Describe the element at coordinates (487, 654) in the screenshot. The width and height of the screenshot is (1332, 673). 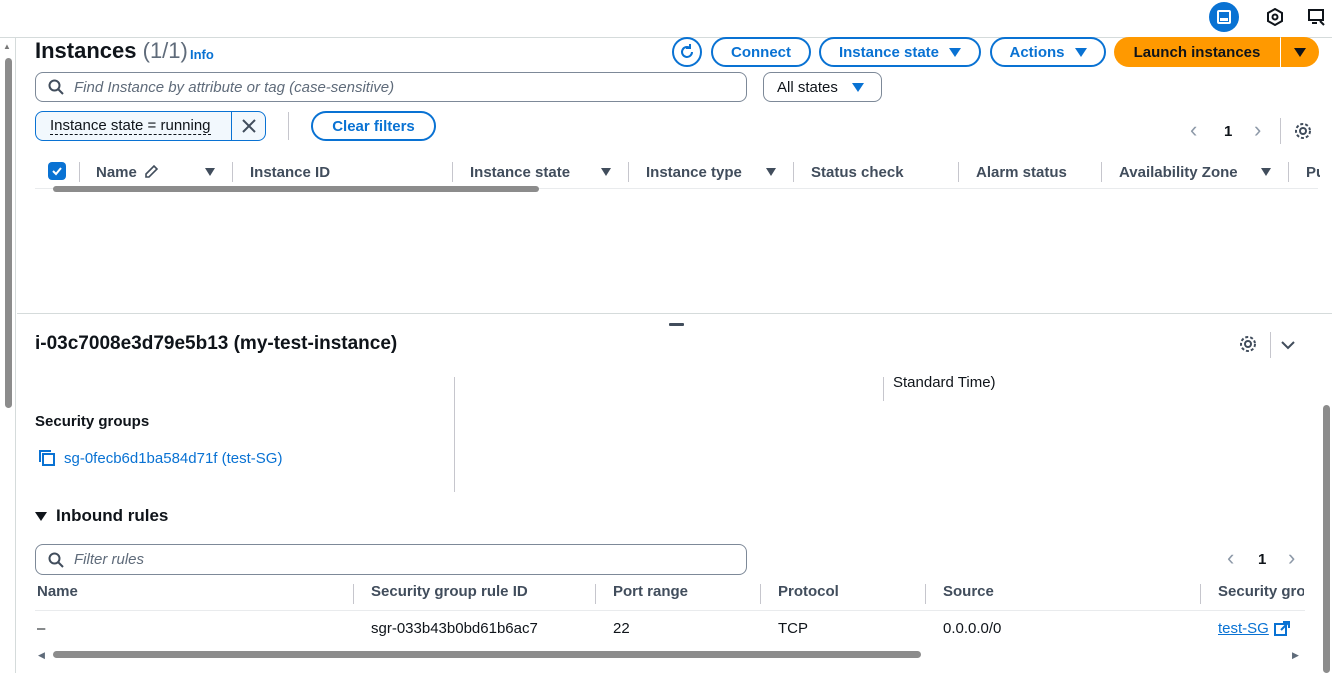
I see `rules-horizontal-scrollbar` at that location.